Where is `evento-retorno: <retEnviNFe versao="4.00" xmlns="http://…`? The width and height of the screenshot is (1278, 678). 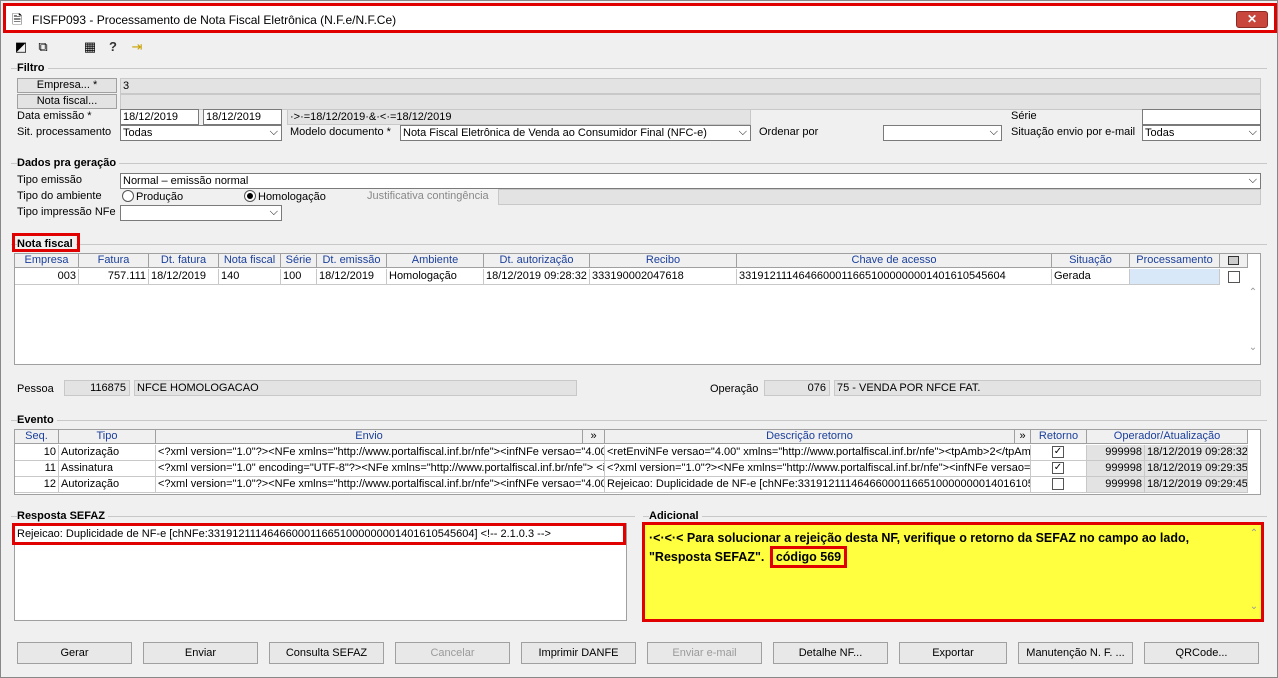 evento-retorno: <retEnviNFe versao="4.00" xmlns="http://… is located at coordinates (818, 453).